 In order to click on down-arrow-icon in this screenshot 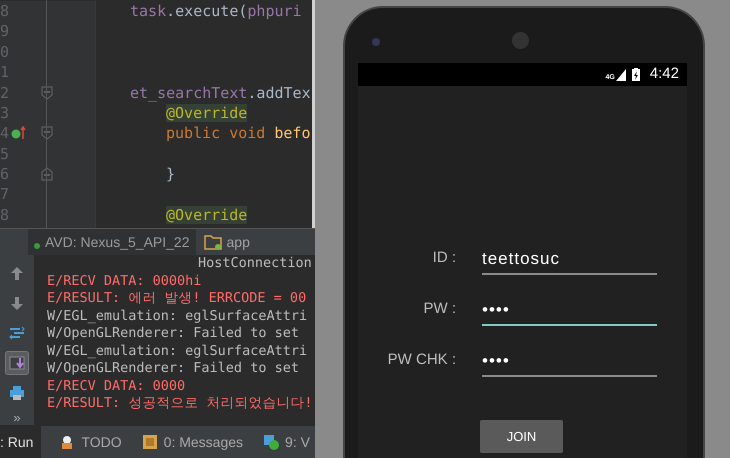, I will do `click(17, 303)`.